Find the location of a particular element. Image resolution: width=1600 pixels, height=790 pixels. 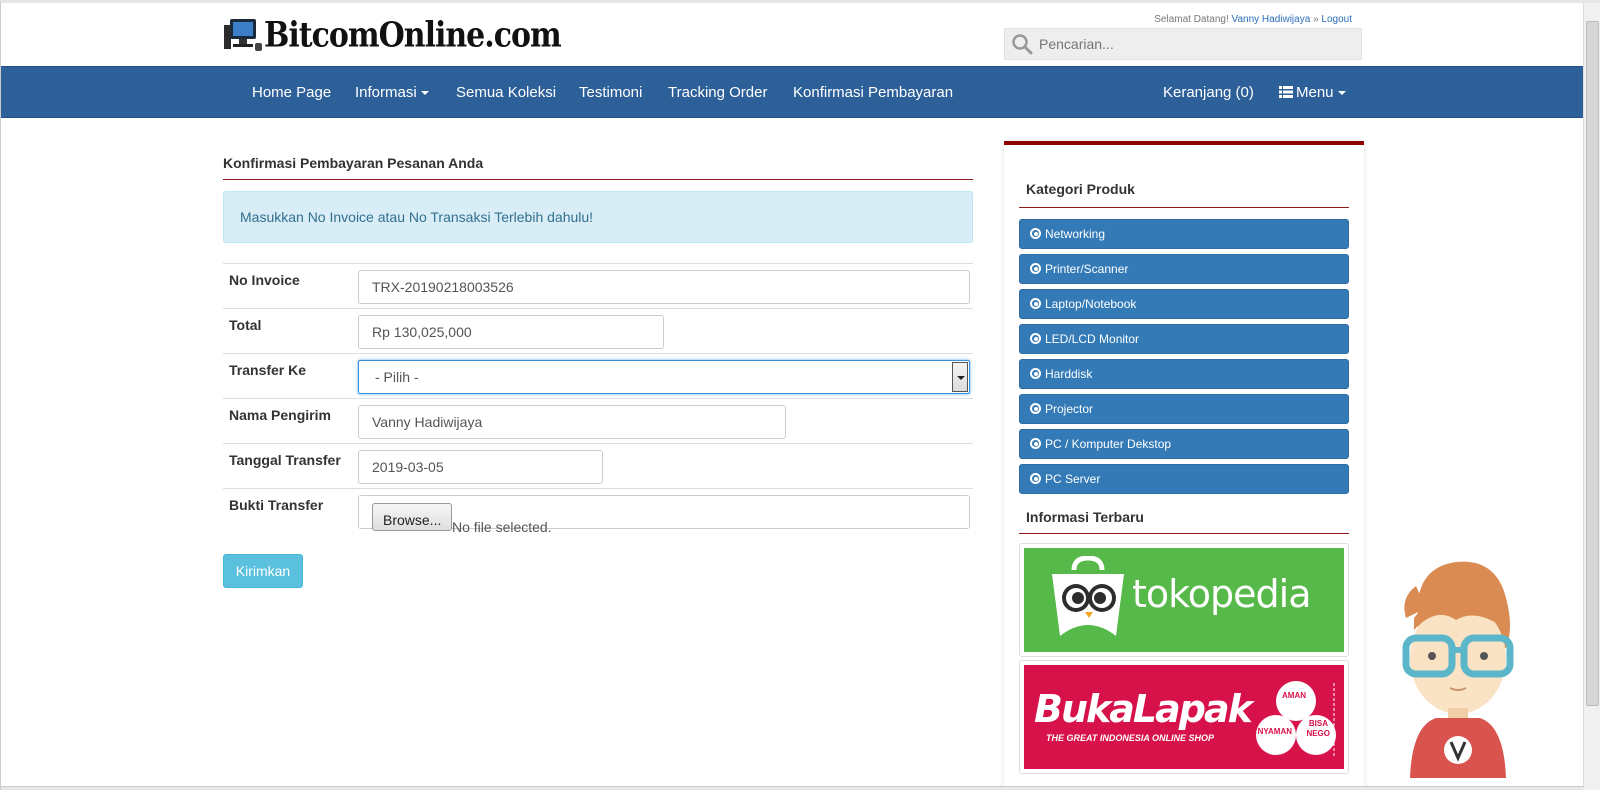

dropdown-arrow-icon is located at coordinates (960, 377).